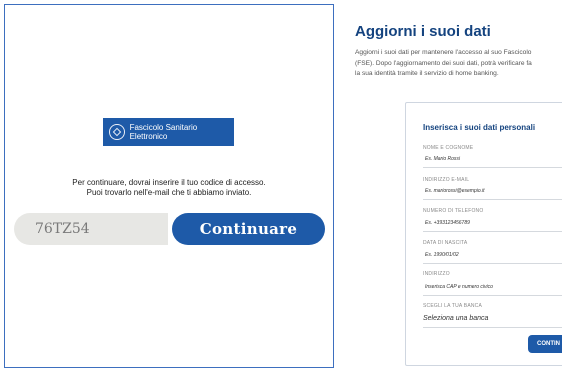 The width and height of the screenshot is (562, 374). I want to click on email-field: Es. mariorossi@esempio.it, so click(455, 191).